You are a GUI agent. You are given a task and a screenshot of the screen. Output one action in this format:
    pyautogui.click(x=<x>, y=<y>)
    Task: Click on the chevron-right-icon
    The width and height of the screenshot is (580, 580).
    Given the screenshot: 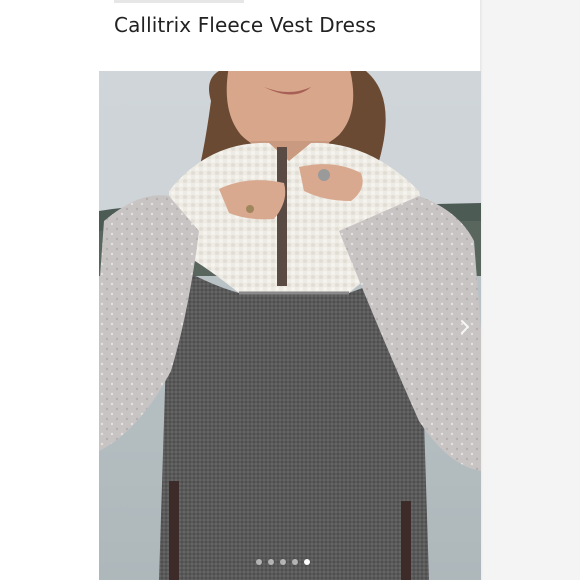 What is the action you would take?
    pyautogui.click(x=465, y=327)
    